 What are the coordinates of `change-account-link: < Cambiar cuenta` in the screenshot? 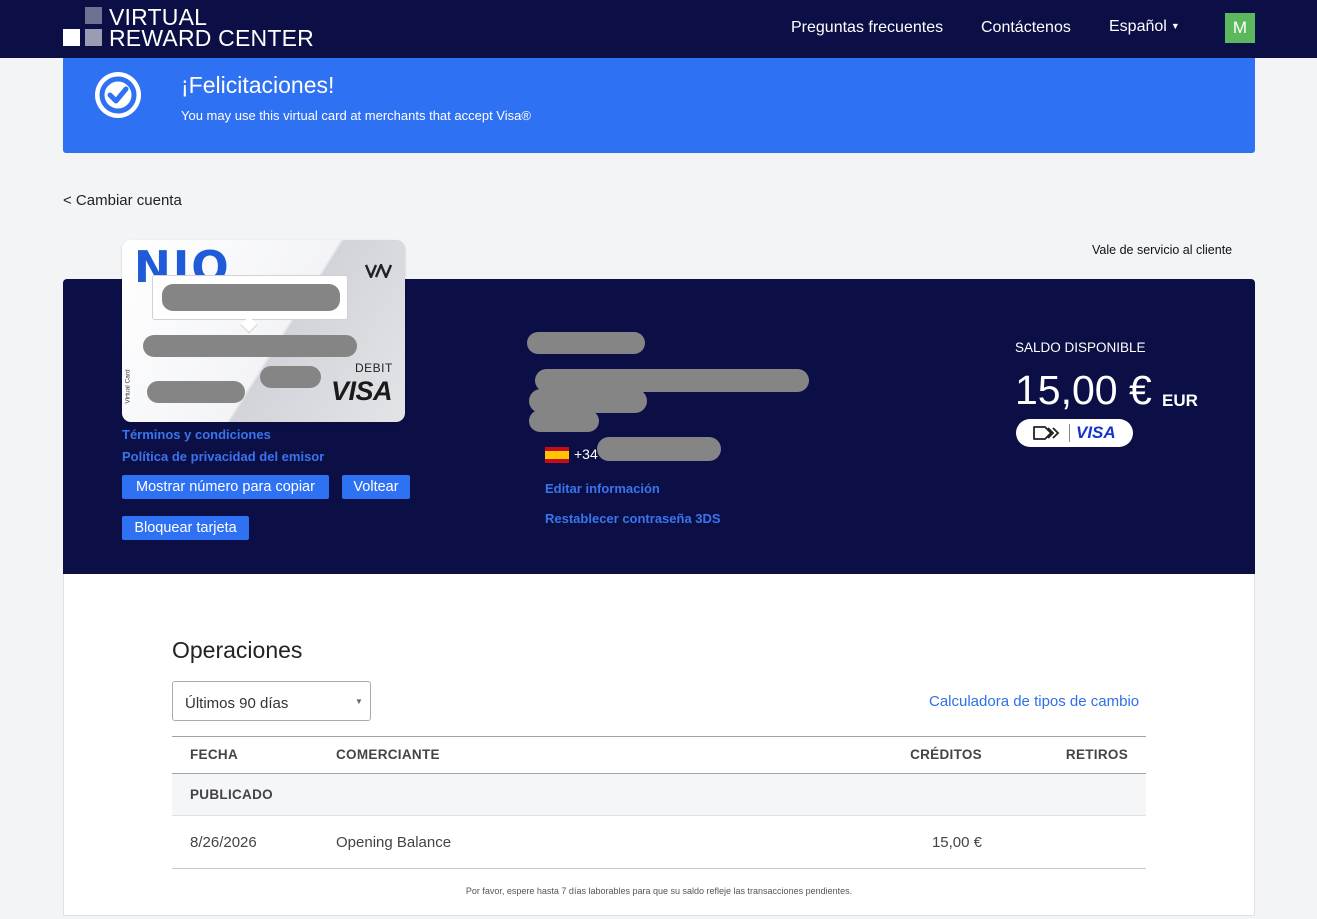 It's located at (122, 200).